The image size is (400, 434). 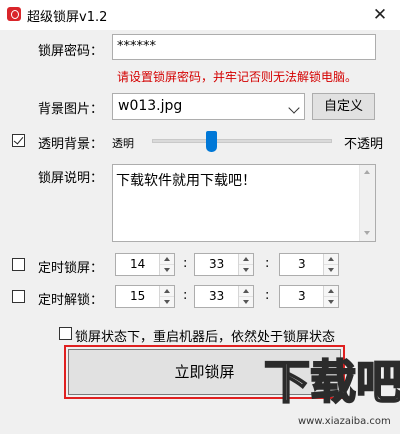 I want to click on timed-lock-checkbox, so click(x=18, y=264).